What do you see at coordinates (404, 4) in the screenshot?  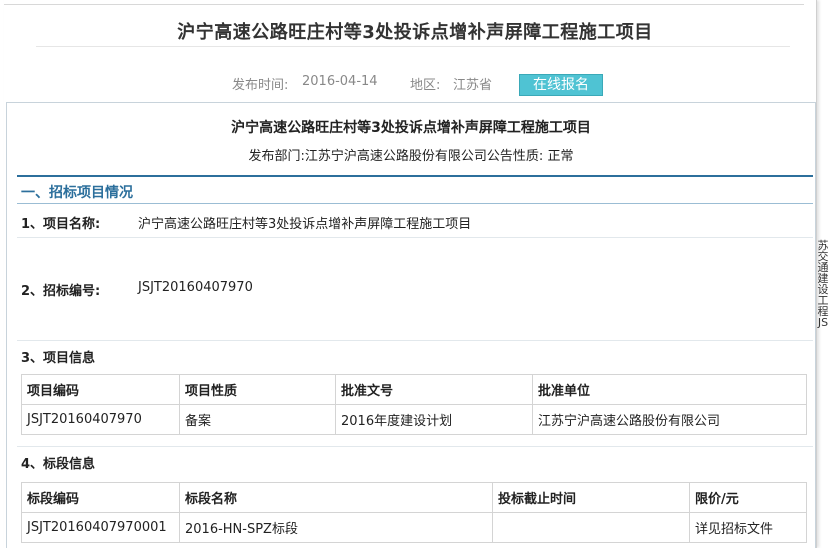 I see `top-divider` at bounding box center [404, 4].